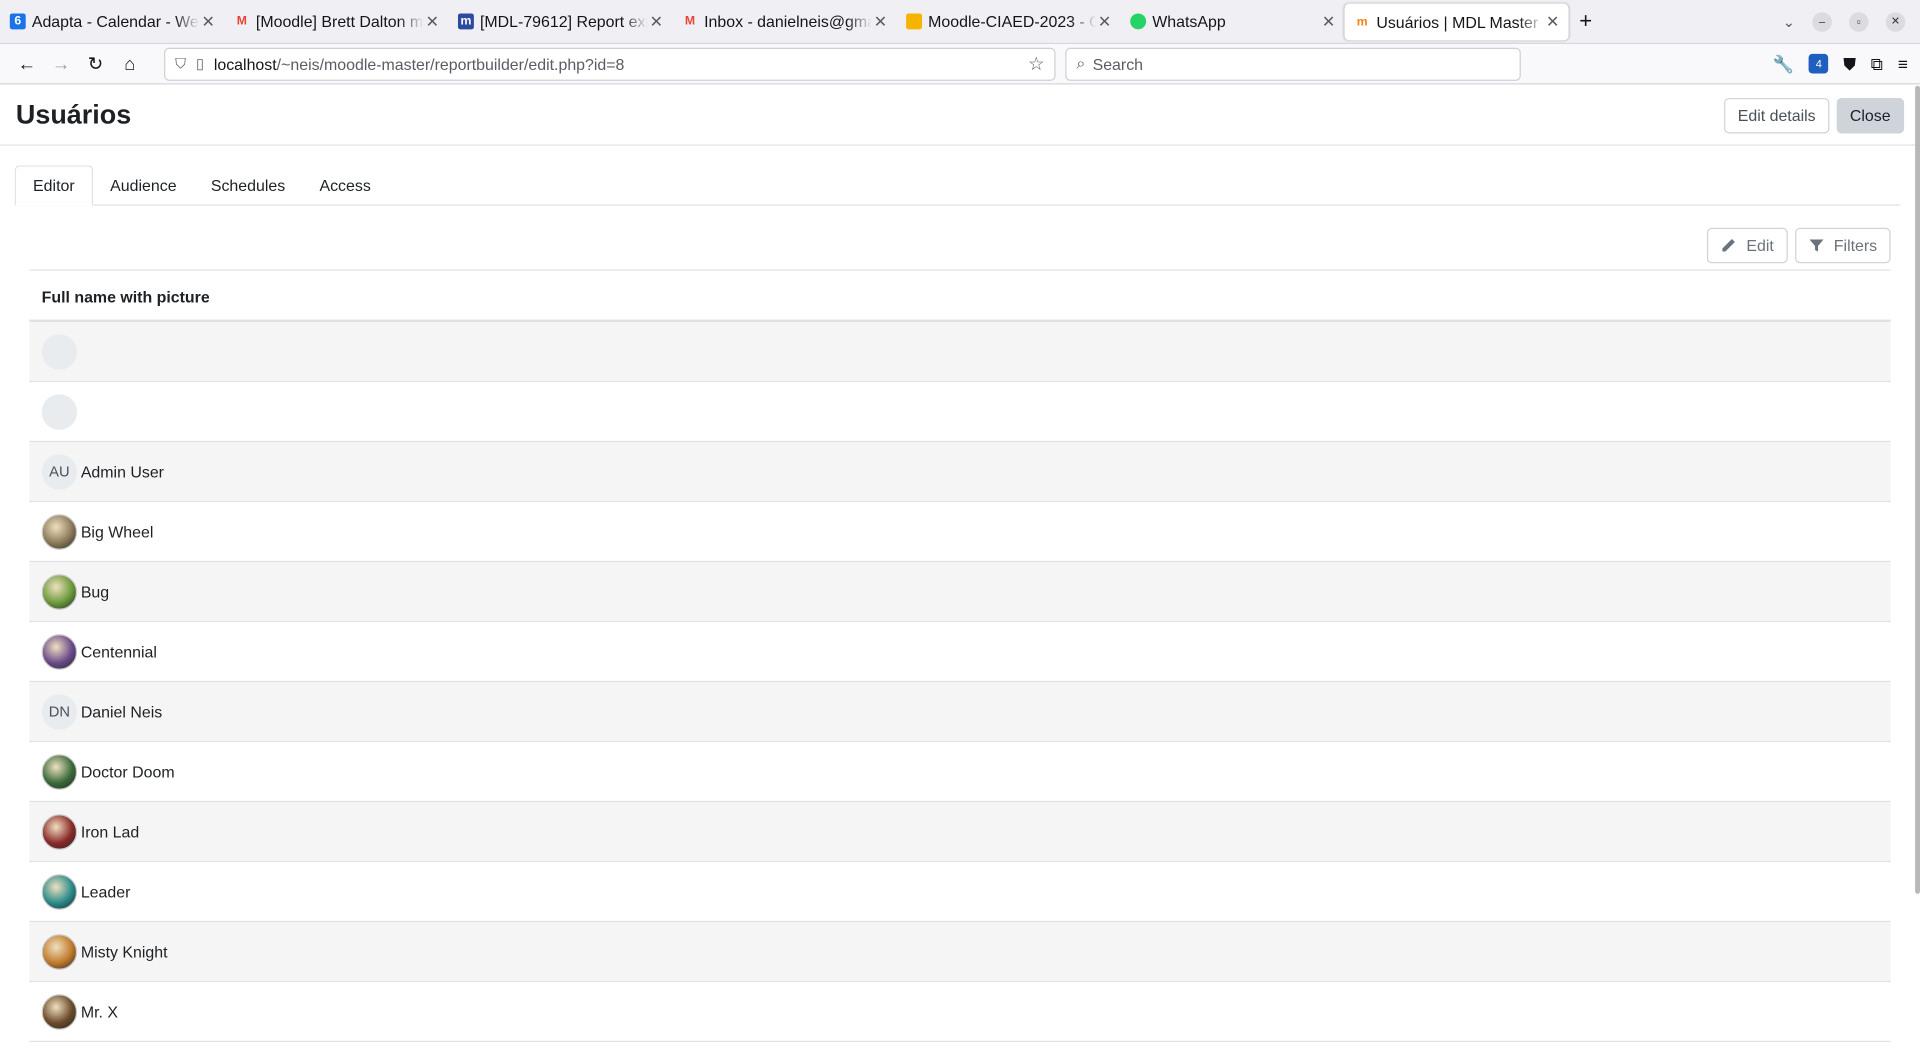 The image size is (1920, 1053). I want to click on browser-tab: M [Moodle] Brett Dalton m ✕, so click(336, 21).